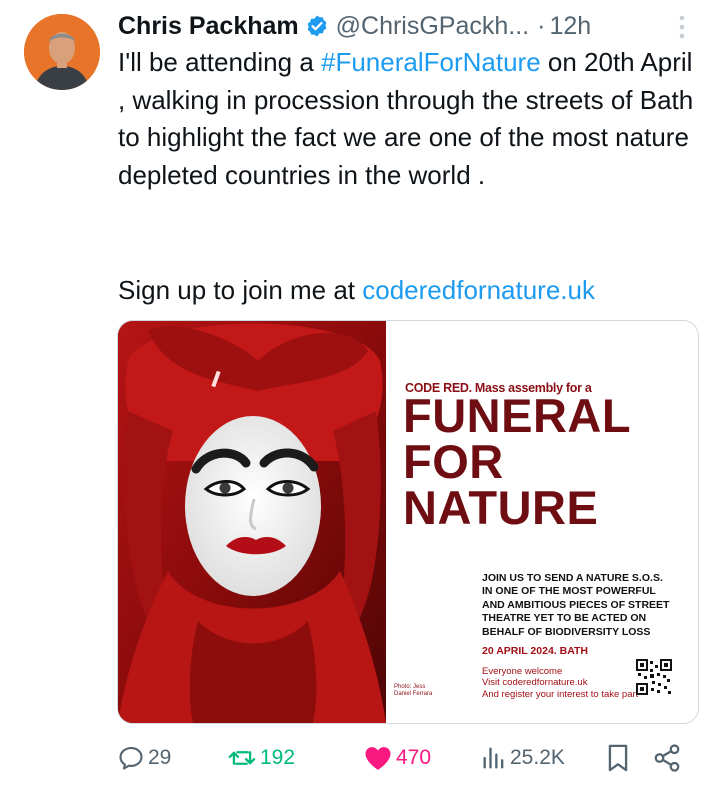 The width and height of the screenshot is (720, 788). I want to click on tweet-header: Chris Packham @ChrisGPackh... · 12h, so click(405, 26).